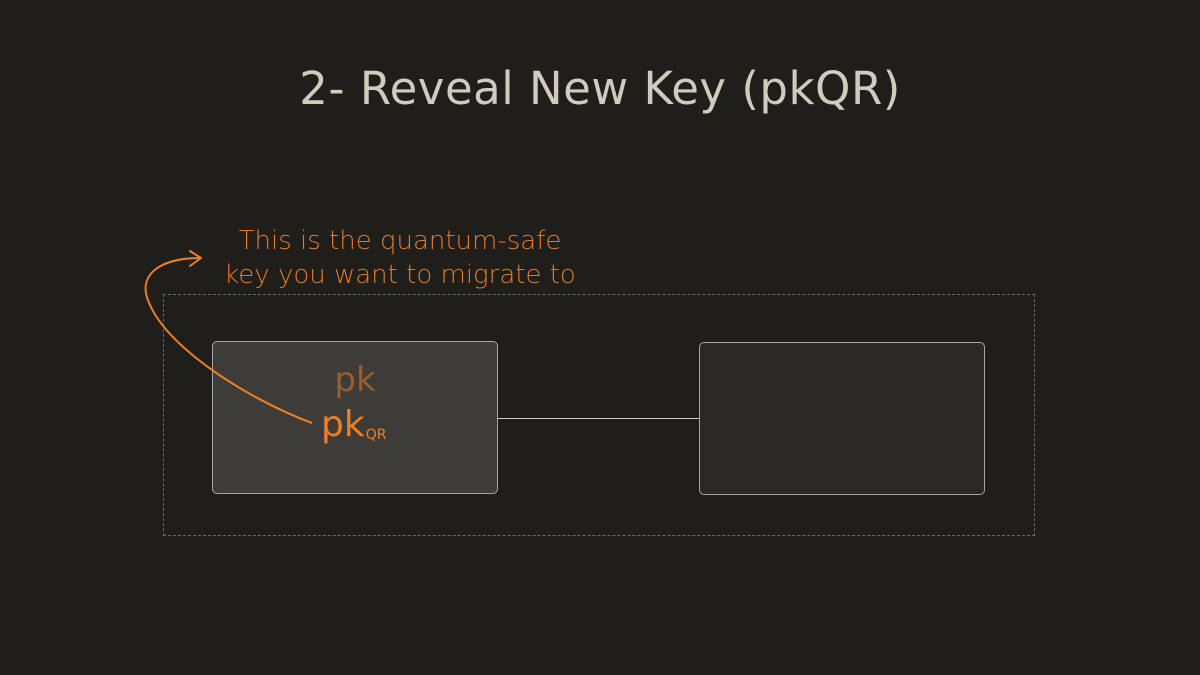  I want to click on key-box: pk pkQR, so click(355, 417).